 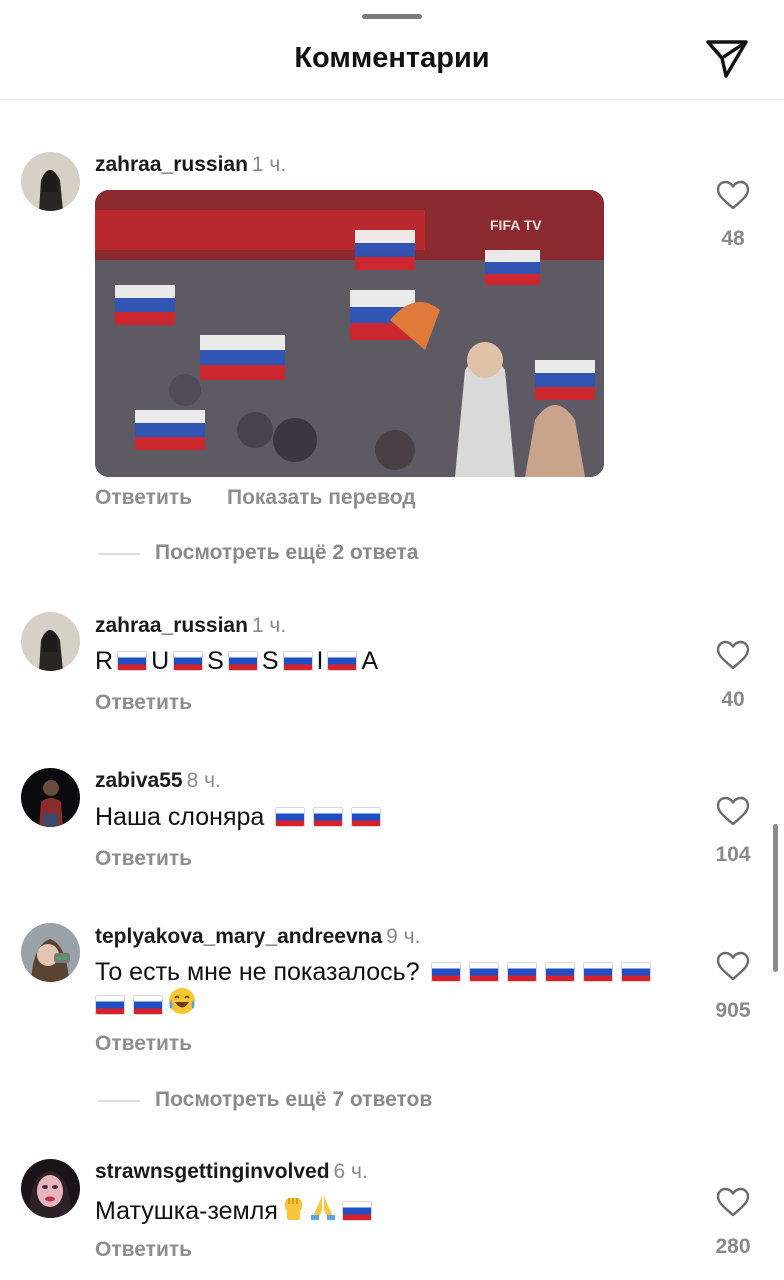 I want to click on heart-icon, so click(x=733, y=1202).